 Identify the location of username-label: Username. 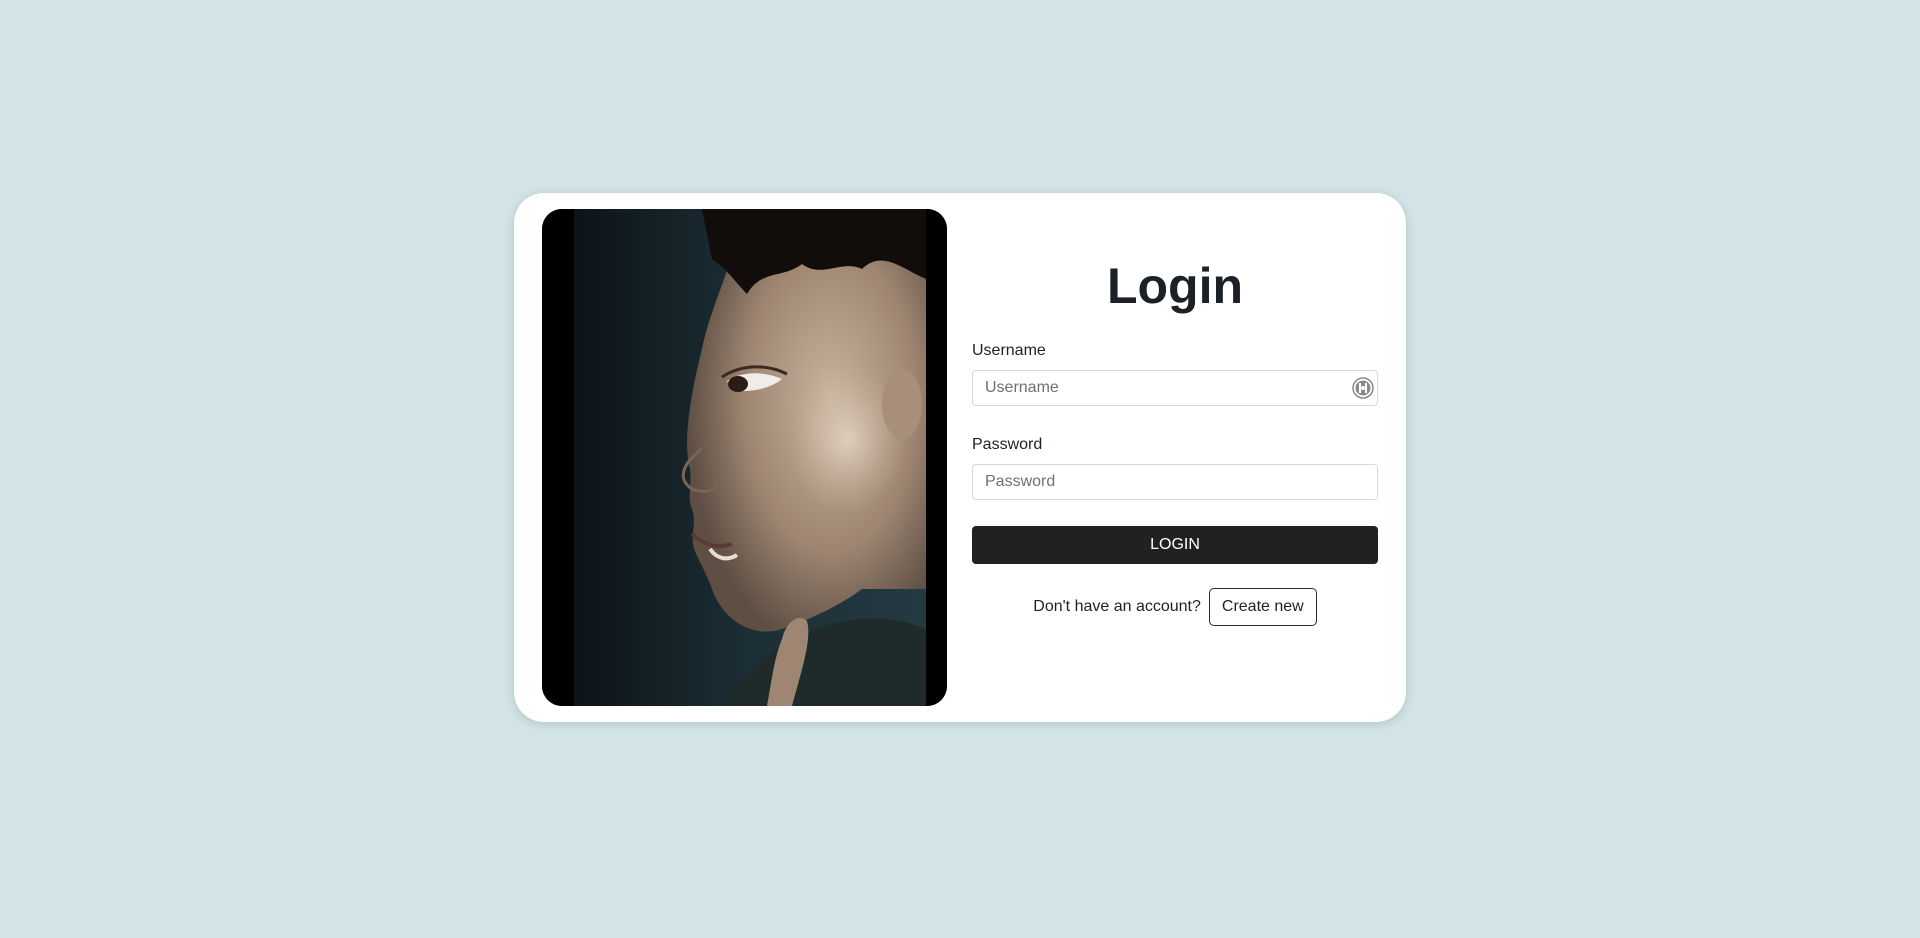
(1009, 350).